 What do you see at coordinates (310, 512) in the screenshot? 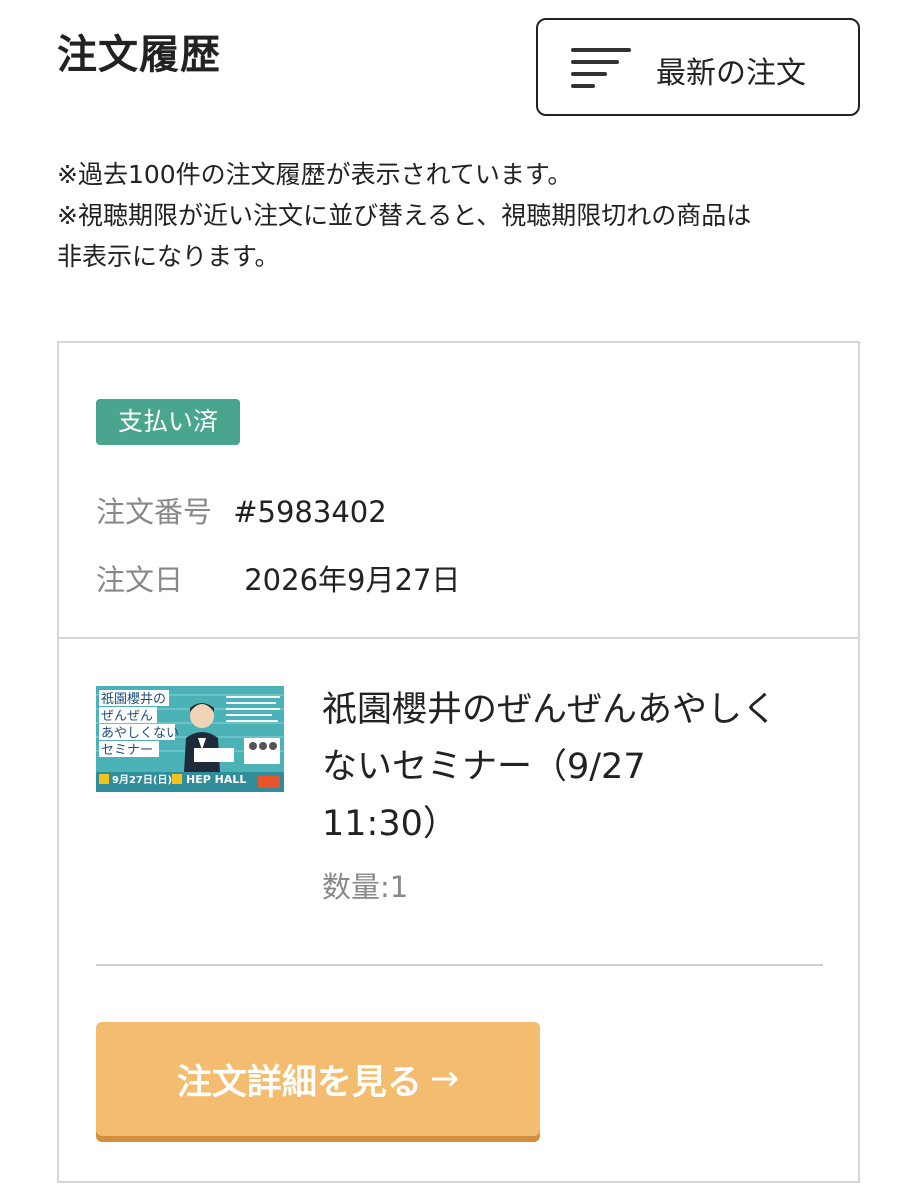
I see `order-number: #5983402` at bounding box center [310, 512].